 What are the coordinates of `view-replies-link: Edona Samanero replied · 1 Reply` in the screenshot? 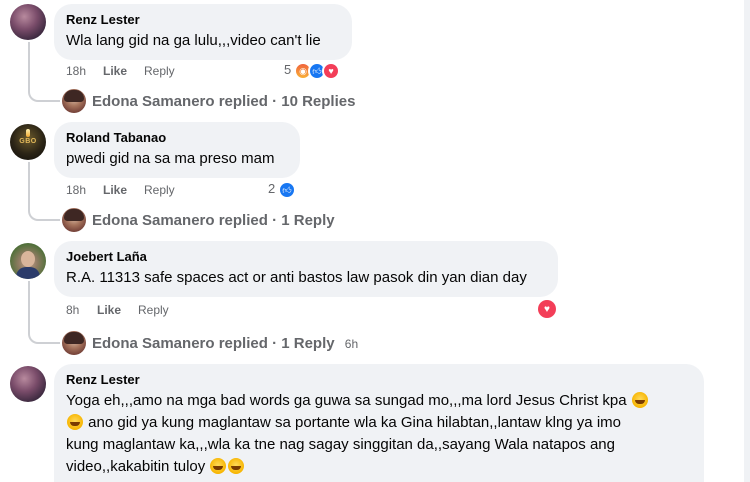 It's located at (198, 220).